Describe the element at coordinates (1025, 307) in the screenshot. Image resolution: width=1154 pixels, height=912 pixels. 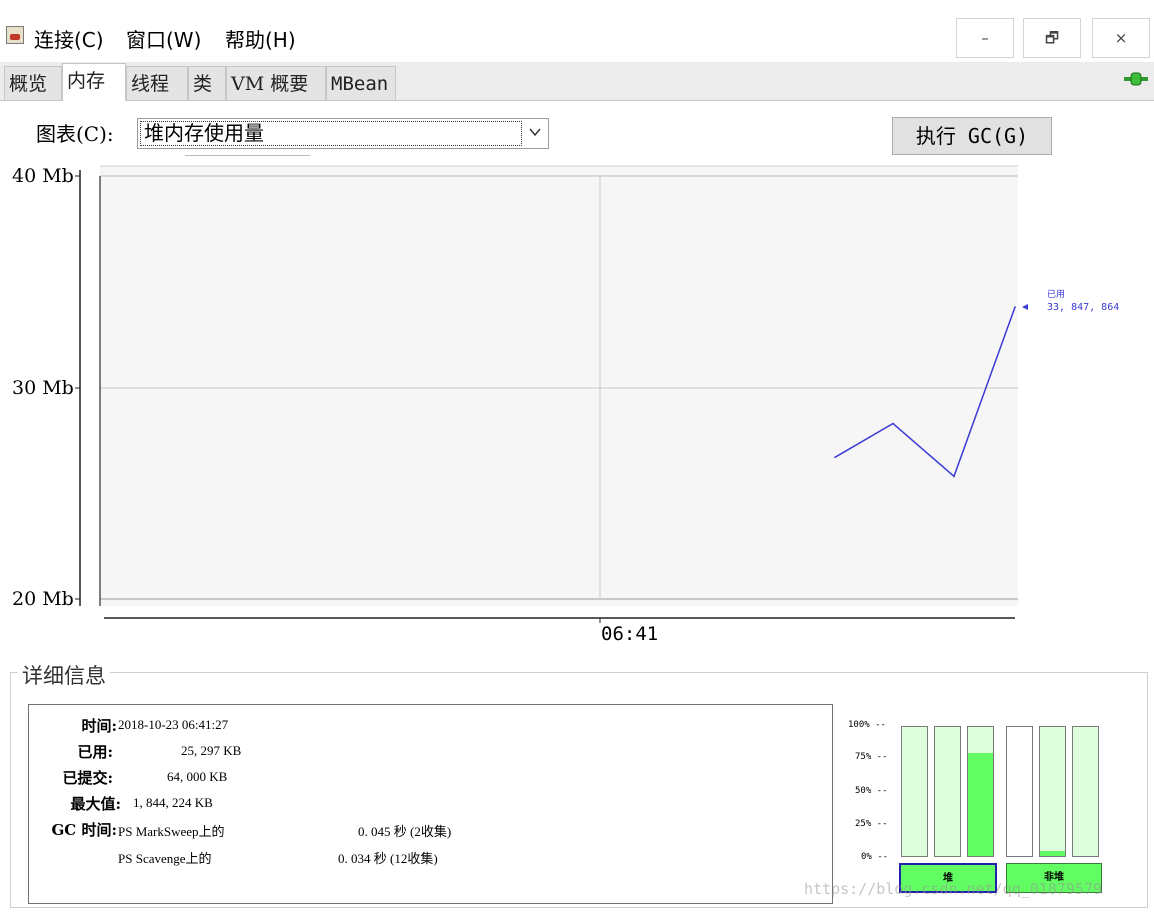
I see `latest-value-marker` at that location.